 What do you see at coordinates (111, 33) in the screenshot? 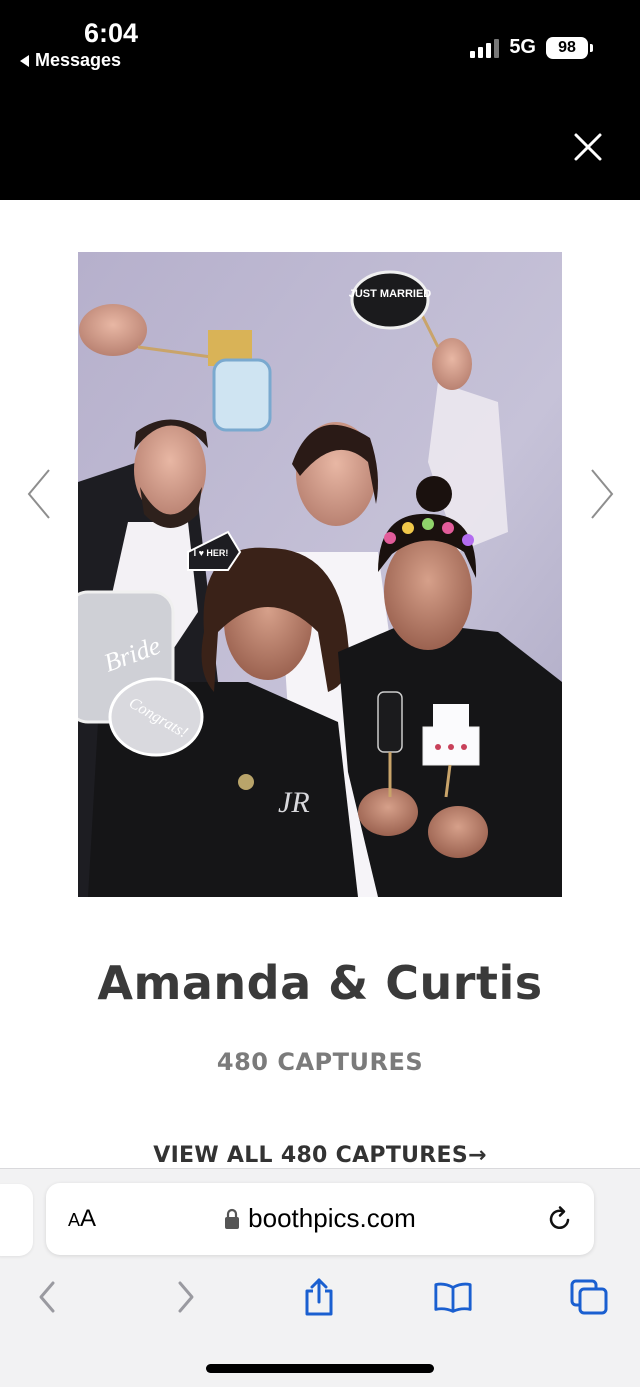
I see `status-time: 6:04` at bounding box center [111, 33].